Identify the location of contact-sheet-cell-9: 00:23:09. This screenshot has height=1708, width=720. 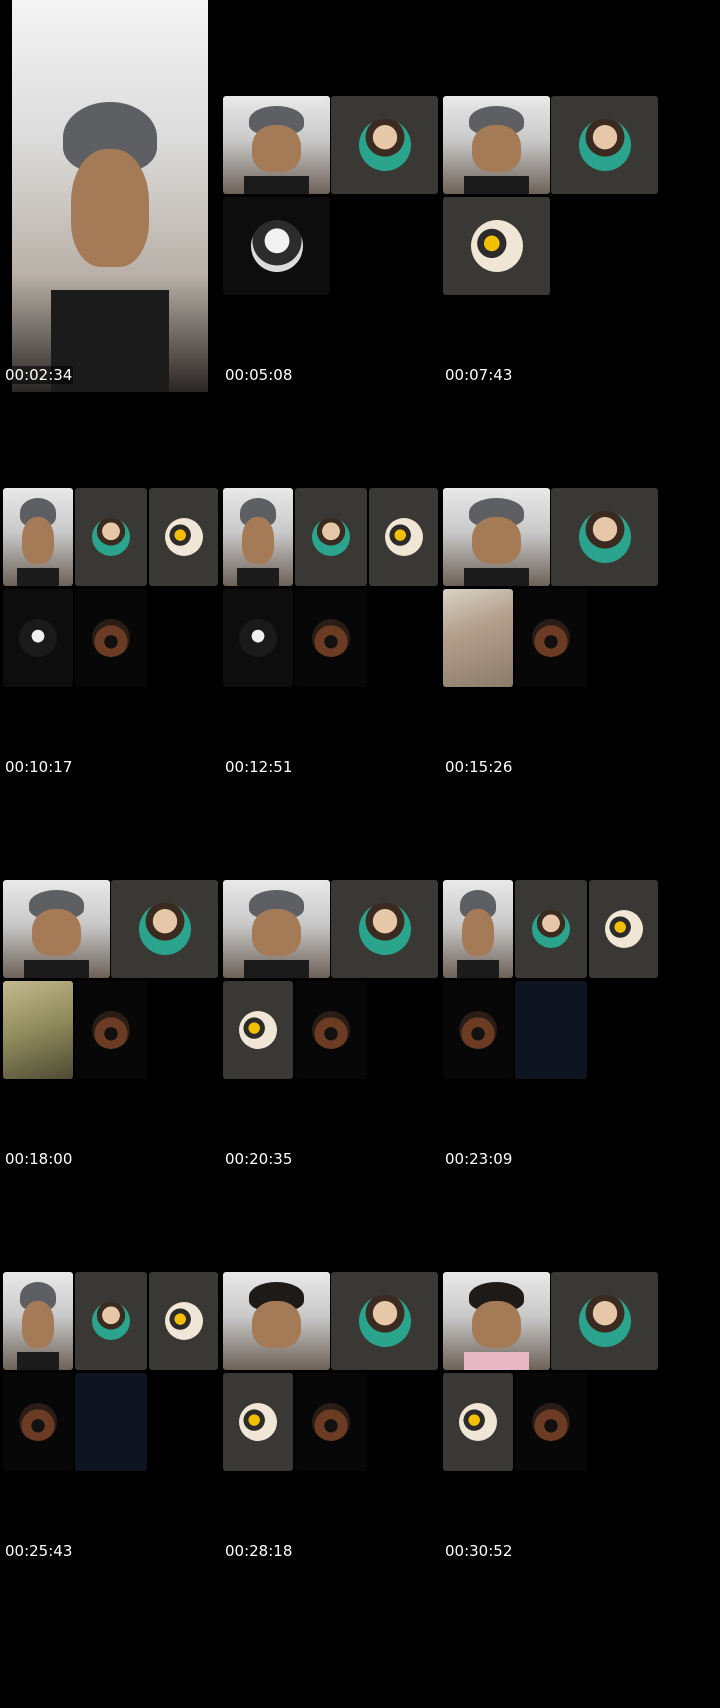
(560, 997).